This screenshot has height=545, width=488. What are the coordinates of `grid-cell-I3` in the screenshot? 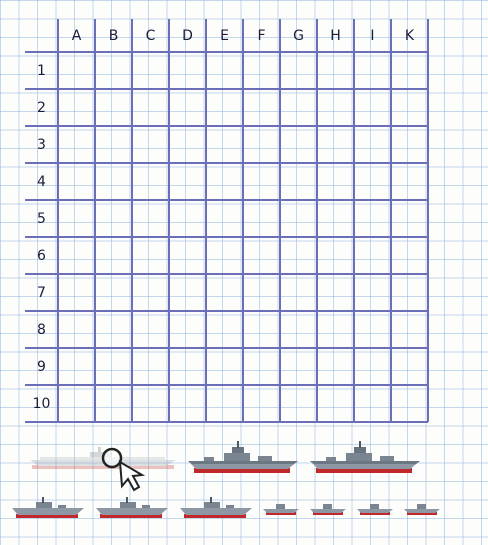 It's located at (373, 145).